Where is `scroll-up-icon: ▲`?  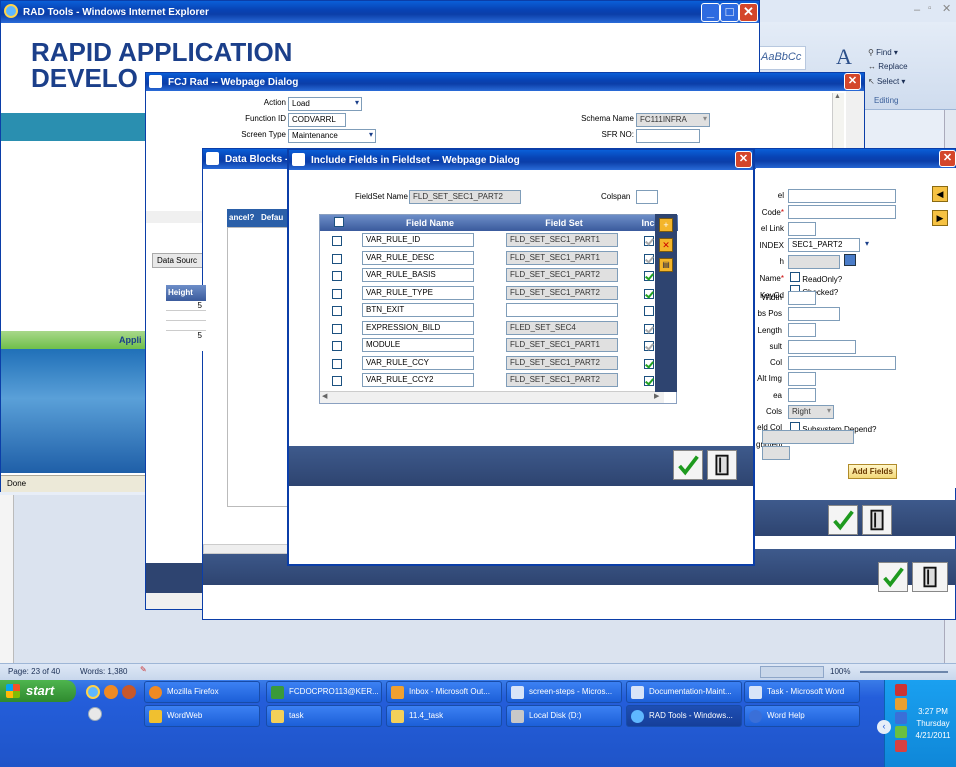 scroll-up-icon: ▲ is located at coordinates (837, 96).